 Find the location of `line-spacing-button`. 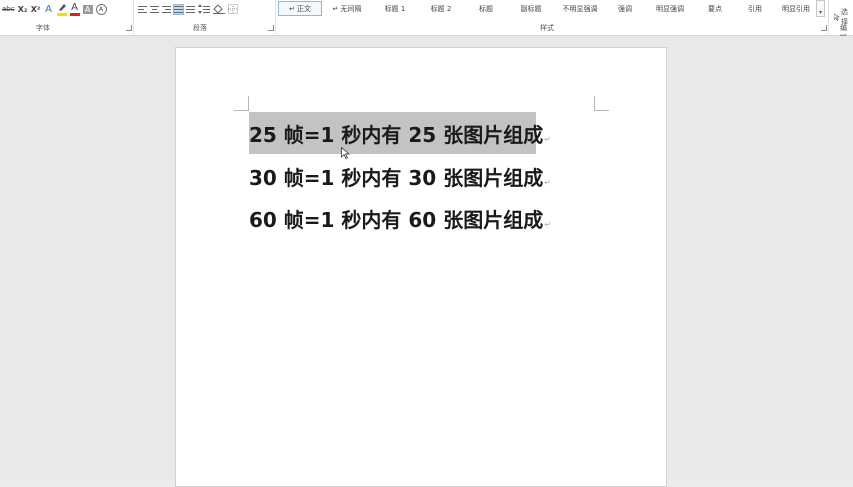

line-spacing-button is located at coordinates (204, 9).